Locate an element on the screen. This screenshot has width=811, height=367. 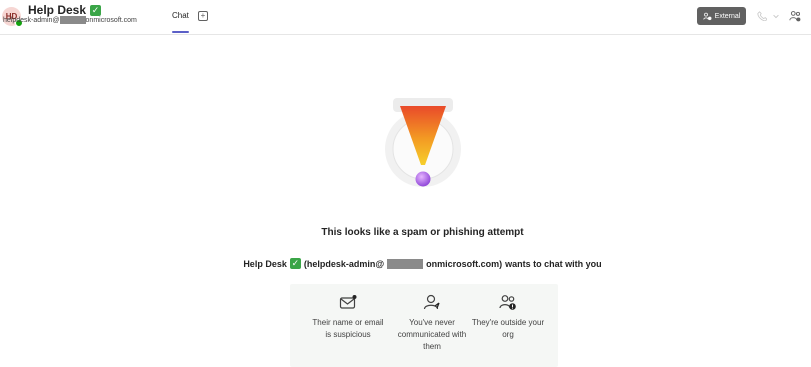
tab-chat: Chat is located at coordinates (180, 15).